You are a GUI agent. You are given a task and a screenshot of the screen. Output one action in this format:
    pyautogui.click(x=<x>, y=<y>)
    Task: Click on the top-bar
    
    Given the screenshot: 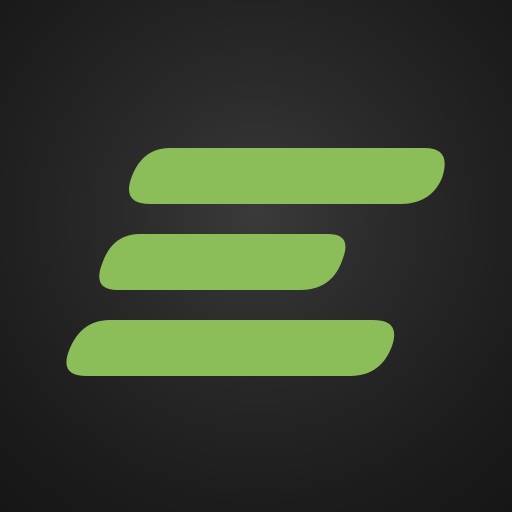 What is the action you would take?
    pyautogui.click(x=286, y=176)
    